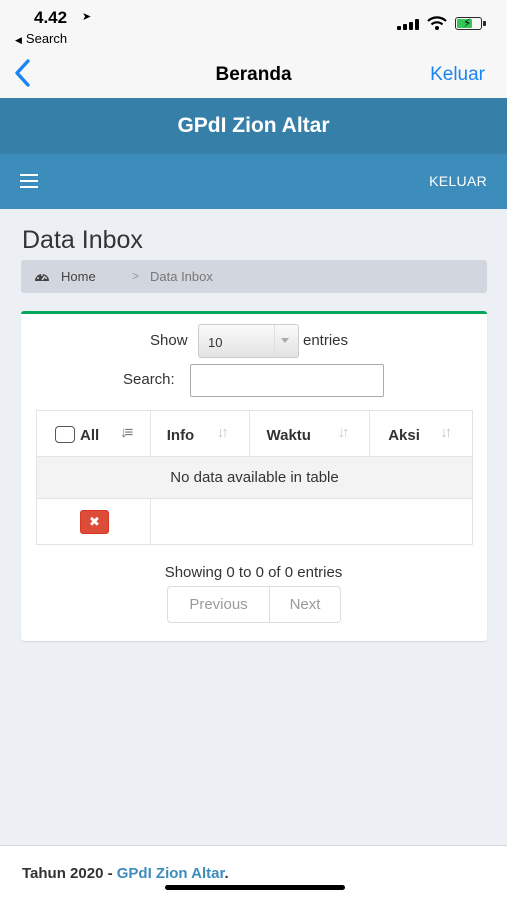  Describe the element at coordinates (404, 435) in the screenshot. I see `column-label-aksi: Aksi` at that location.